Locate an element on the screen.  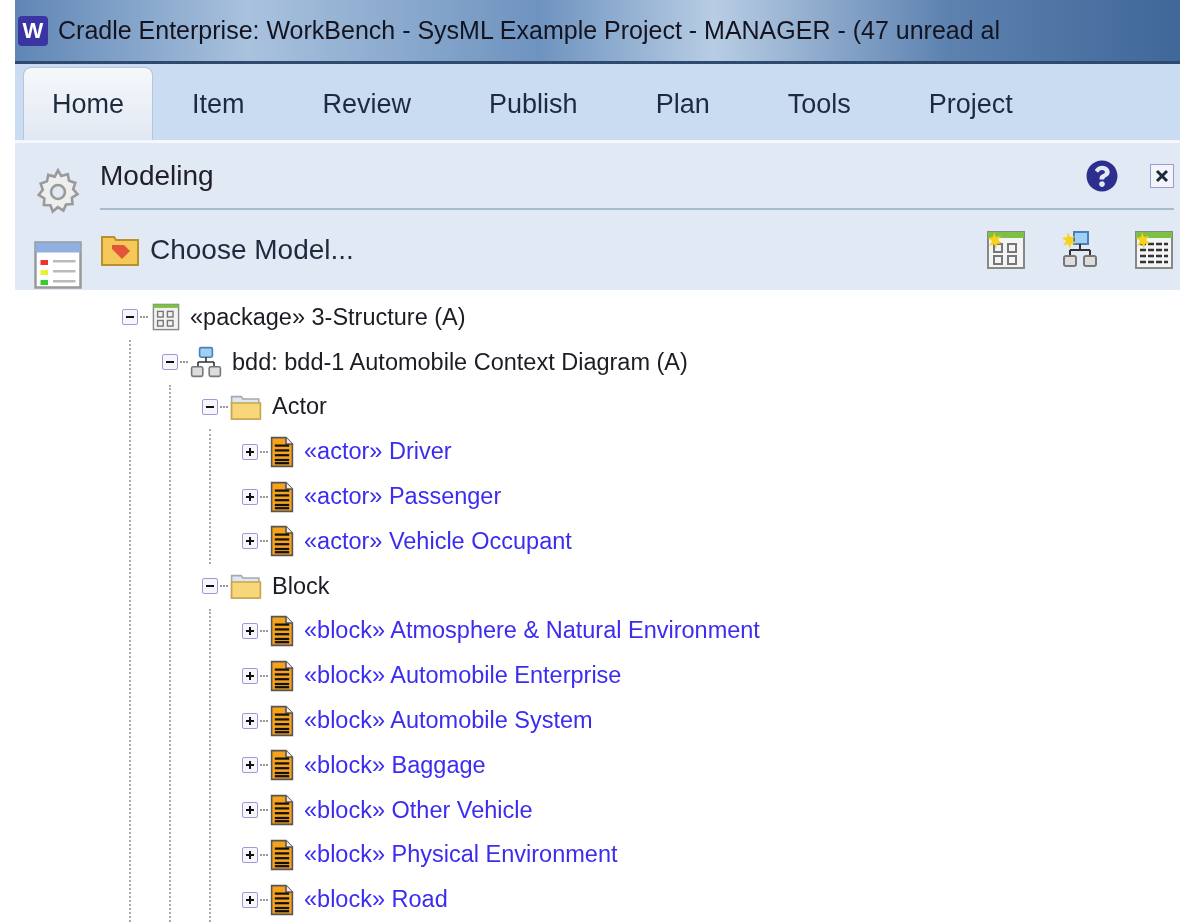
tree-item: «block» Automobile Enterprise is located at coordinates (463, 676).